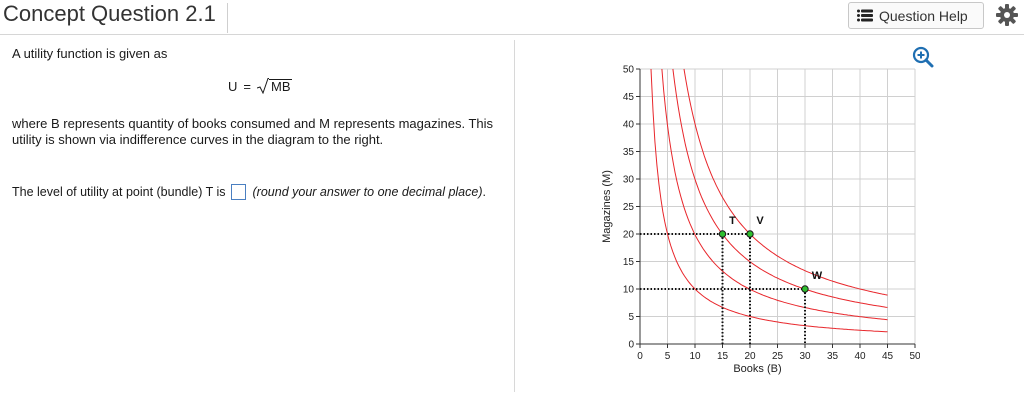 This screenshot has width=1024, height=403. Describe the element at coordinates (233, 86) in the screenshot. I see `equation-lhs: U` at that location.